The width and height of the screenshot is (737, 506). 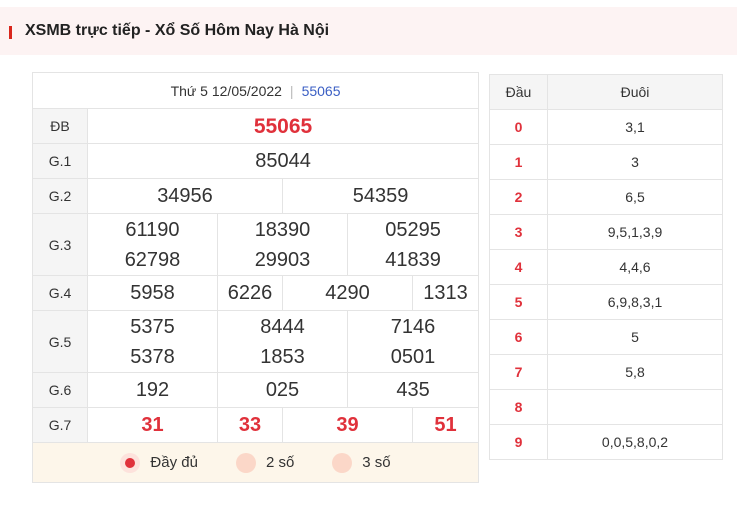 I want to click on prize-g5-value: 8444, so click(x=282, y=326).